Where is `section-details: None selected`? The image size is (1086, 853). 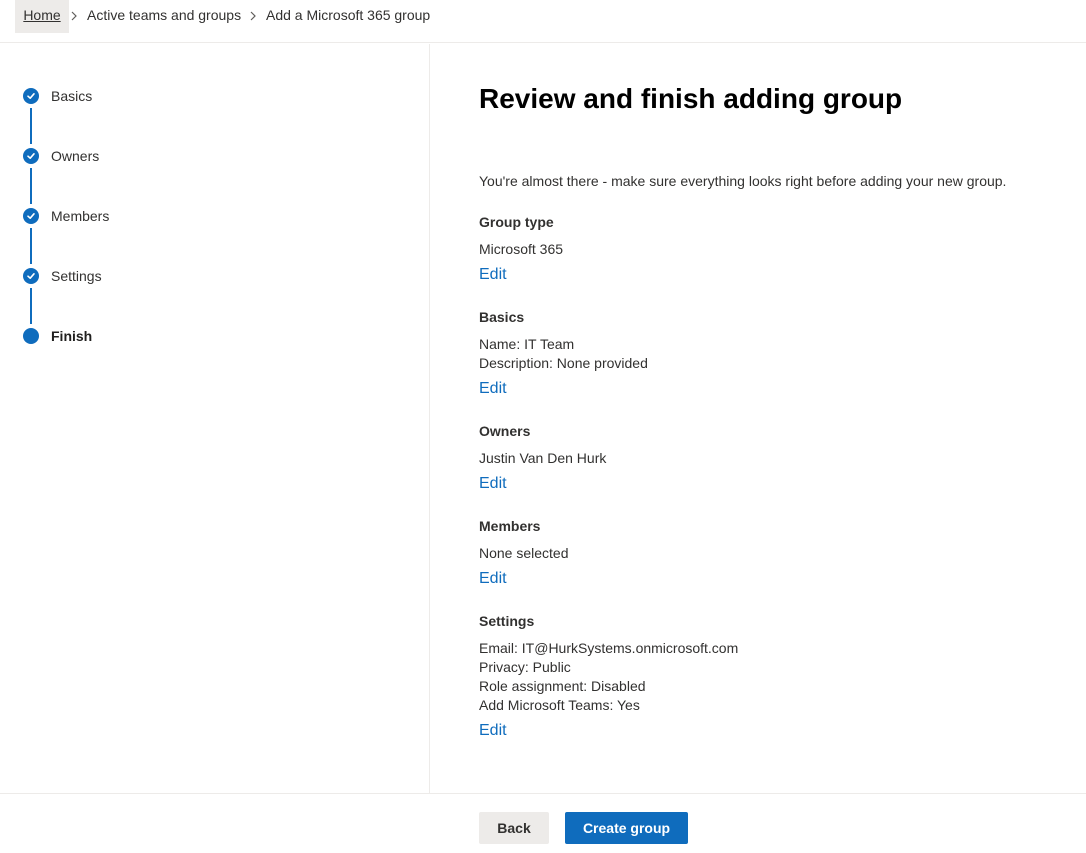
section-details: None selected is located at coordinates (769, 553).